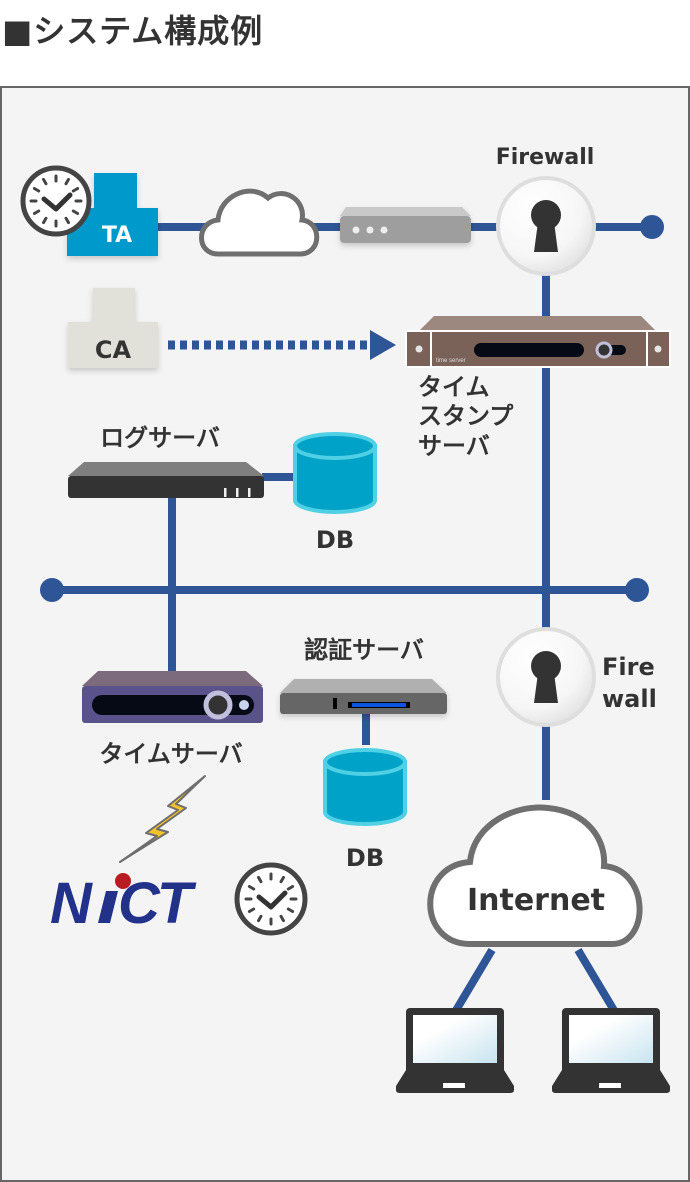  I want to click on firewall-top-node, so click(546, 226).